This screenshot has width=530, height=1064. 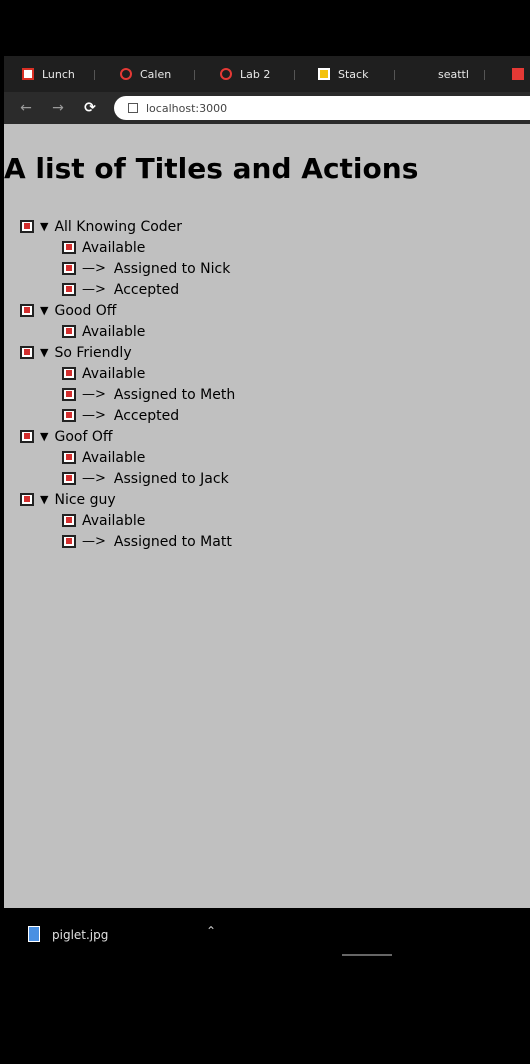 I want to click on back-arrow-icon: ←, so click(x=26, y=108).